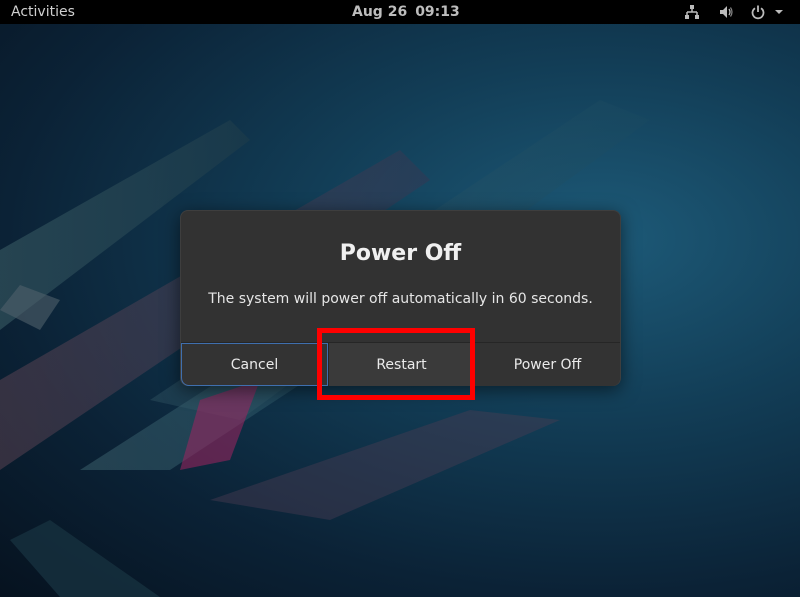 The image size is (800, 597). What do you see at coordinates (692, 12) in the screenshot?
I see `network-wired-icon` at bounding box center [692, 12].